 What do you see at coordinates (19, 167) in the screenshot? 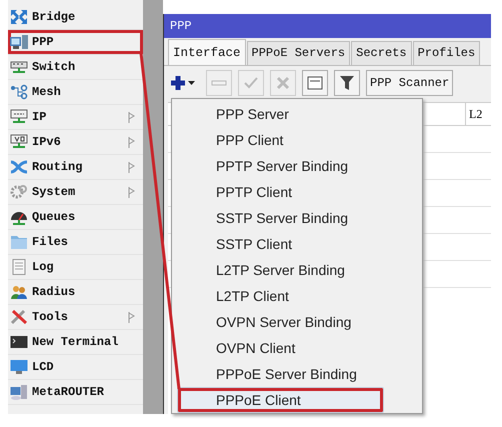
I see `crossing-arrows-icon` at bounding box center [19, 167].